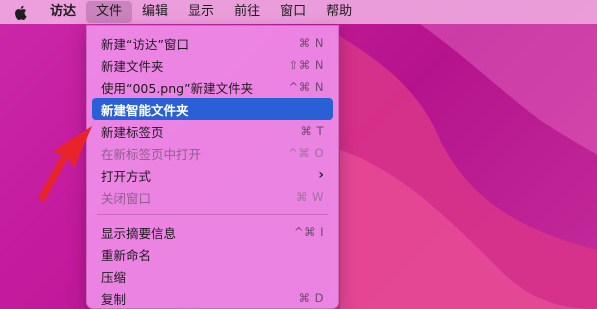  Describe the element at coordinates (212, 131) in the screenshot. I see `menu-item-new-tab: 新建标签页 ⌘ T` at that location.